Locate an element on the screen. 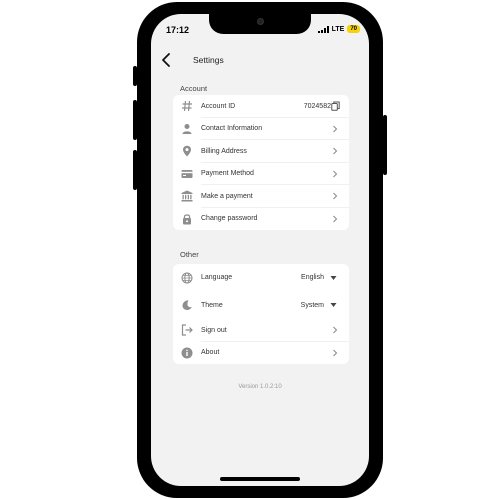 The height and width of the screenshot is (500, 500). moon-icon is located at coordinates (187, 305).